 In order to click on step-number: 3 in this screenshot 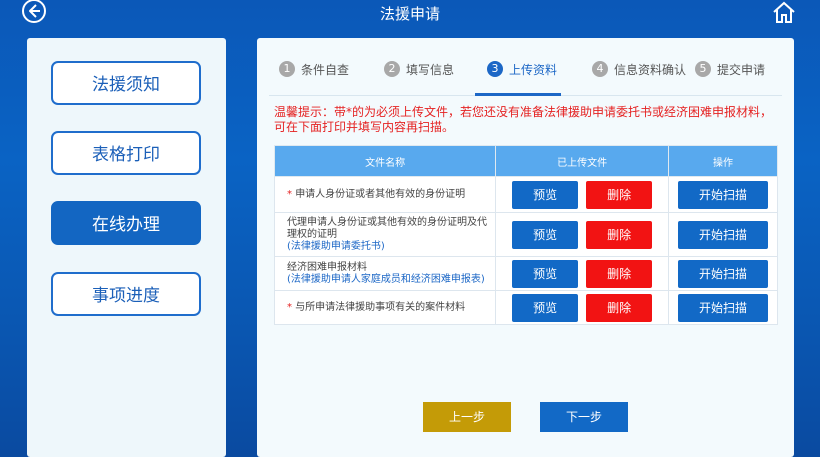, I will do `click(495, 69)`.